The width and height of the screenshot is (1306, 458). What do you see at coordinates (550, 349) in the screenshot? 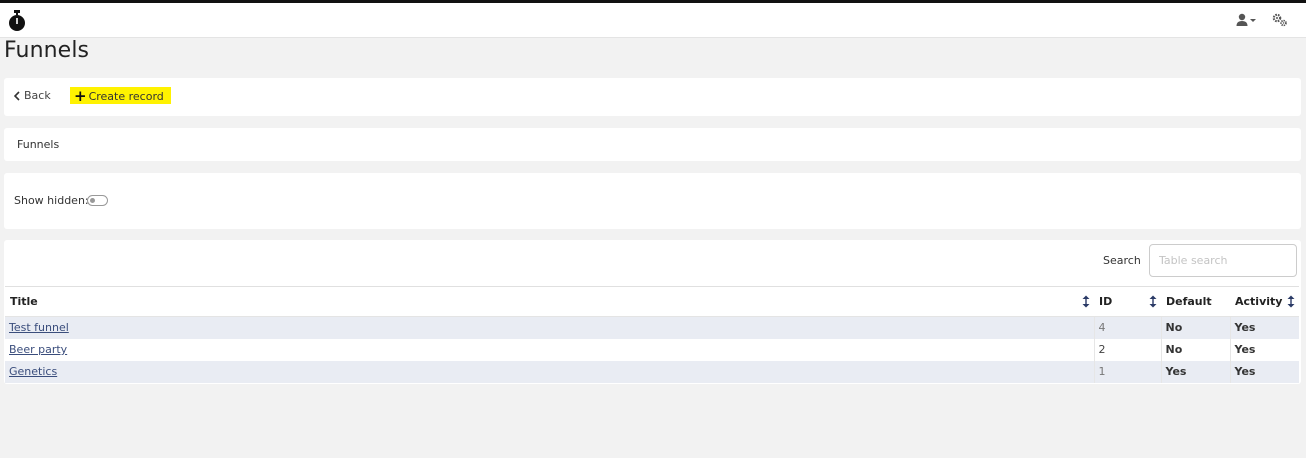
I see `title-cell: Beer party` at bounding box center [550, 349].